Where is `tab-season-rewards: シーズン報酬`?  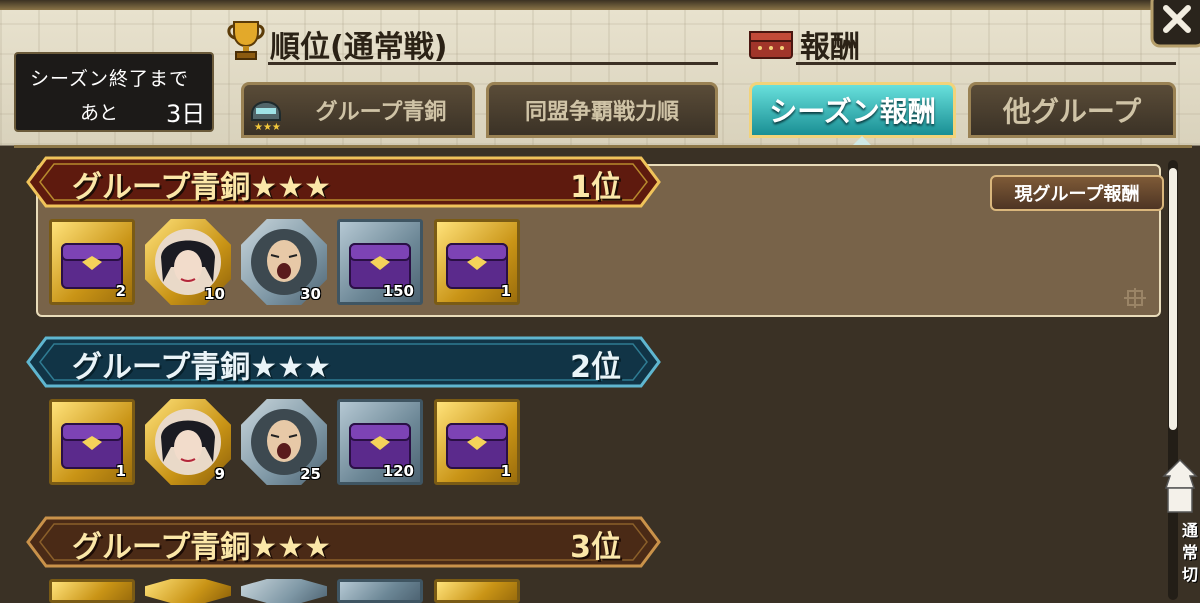
tab-season-rewards: シーズン報酬 is located at coordinates (852, 110).